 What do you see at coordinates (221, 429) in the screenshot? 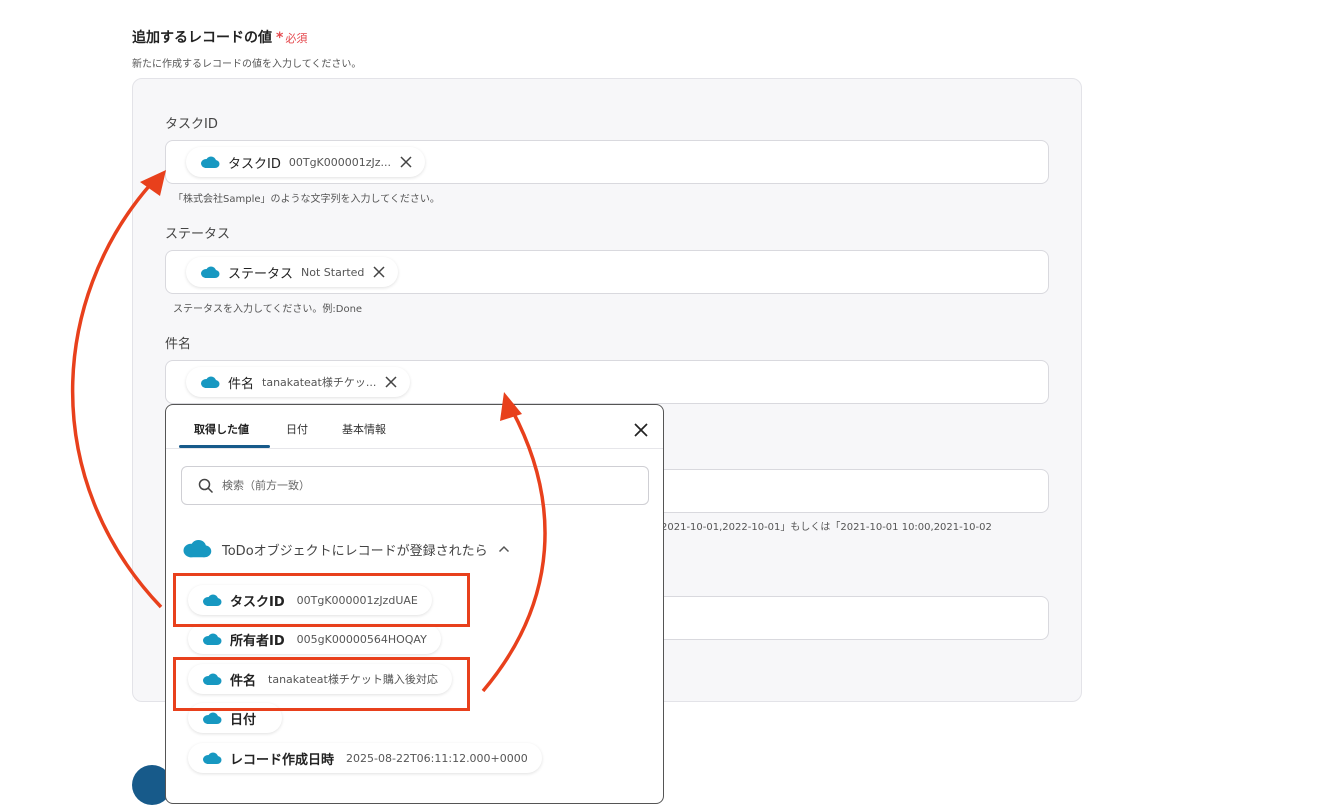
I see `tab-acquired-values: 取得した値` at bounding box center [221, 429].